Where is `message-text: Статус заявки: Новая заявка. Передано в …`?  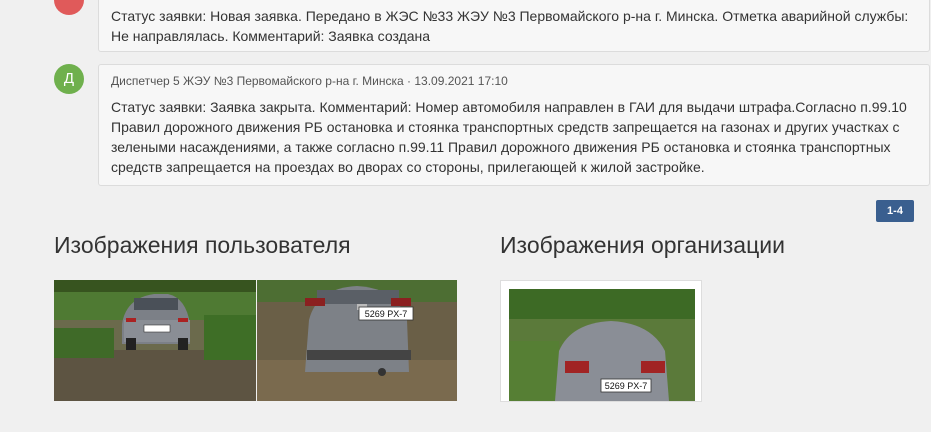
message-text: Статус заявки: Новая заявка. Передано в … is located at coordinates (510, 26).